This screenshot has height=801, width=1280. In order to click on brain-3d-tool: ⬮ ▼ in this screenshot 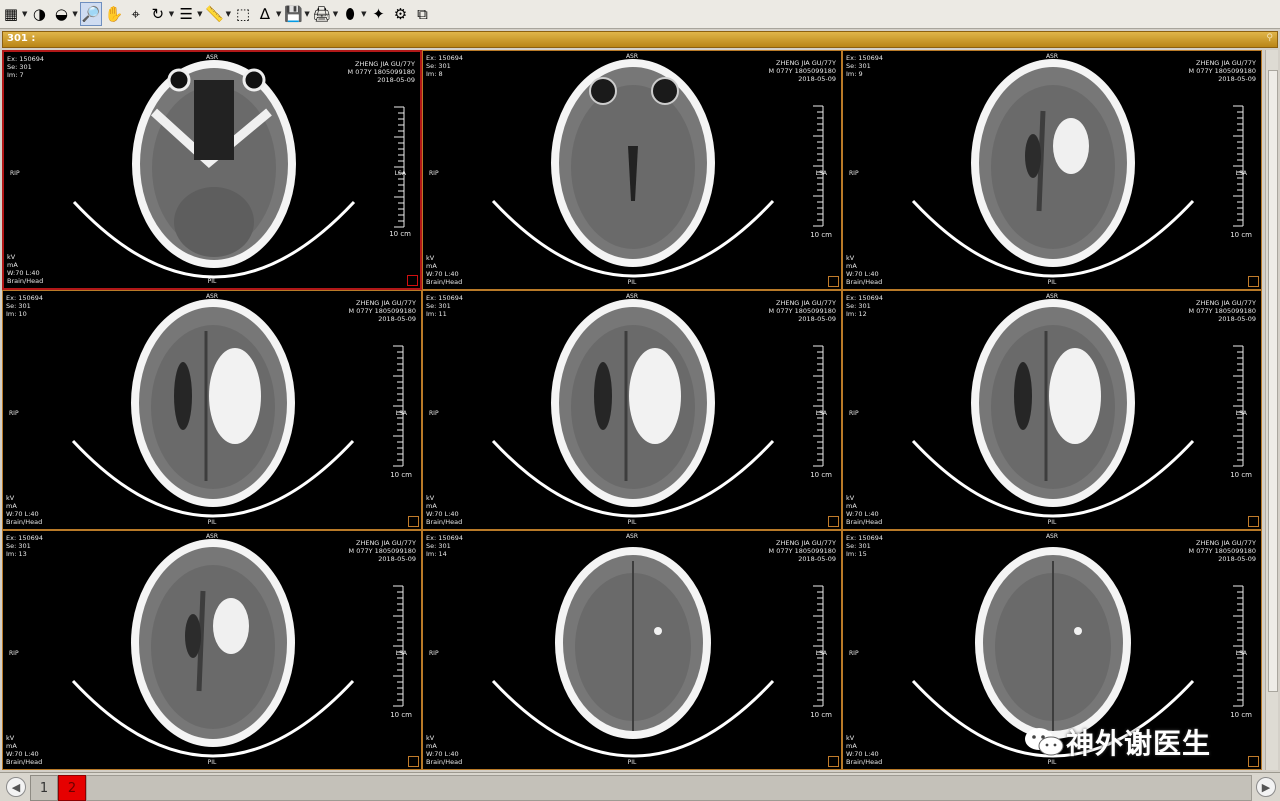, I will do `click(353, 14)`.